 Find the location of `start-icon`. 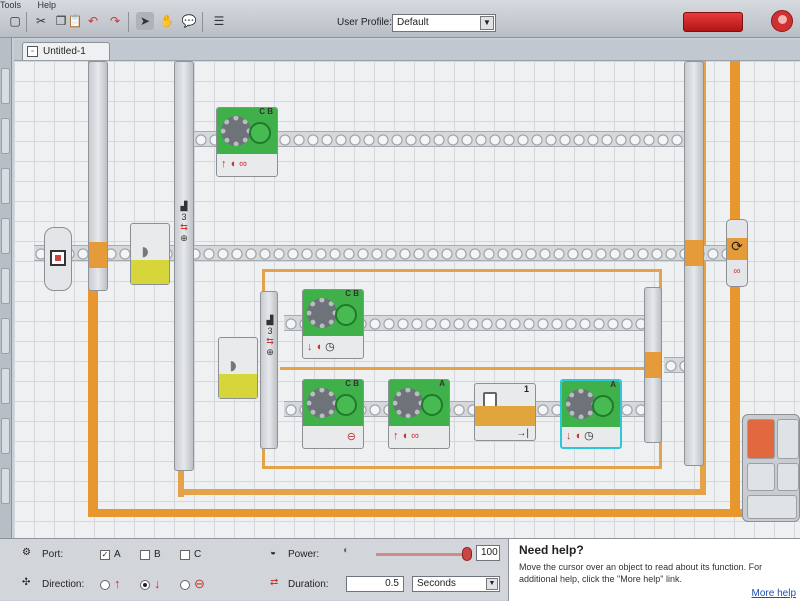

start-icon is located at coordinates (58, 258).